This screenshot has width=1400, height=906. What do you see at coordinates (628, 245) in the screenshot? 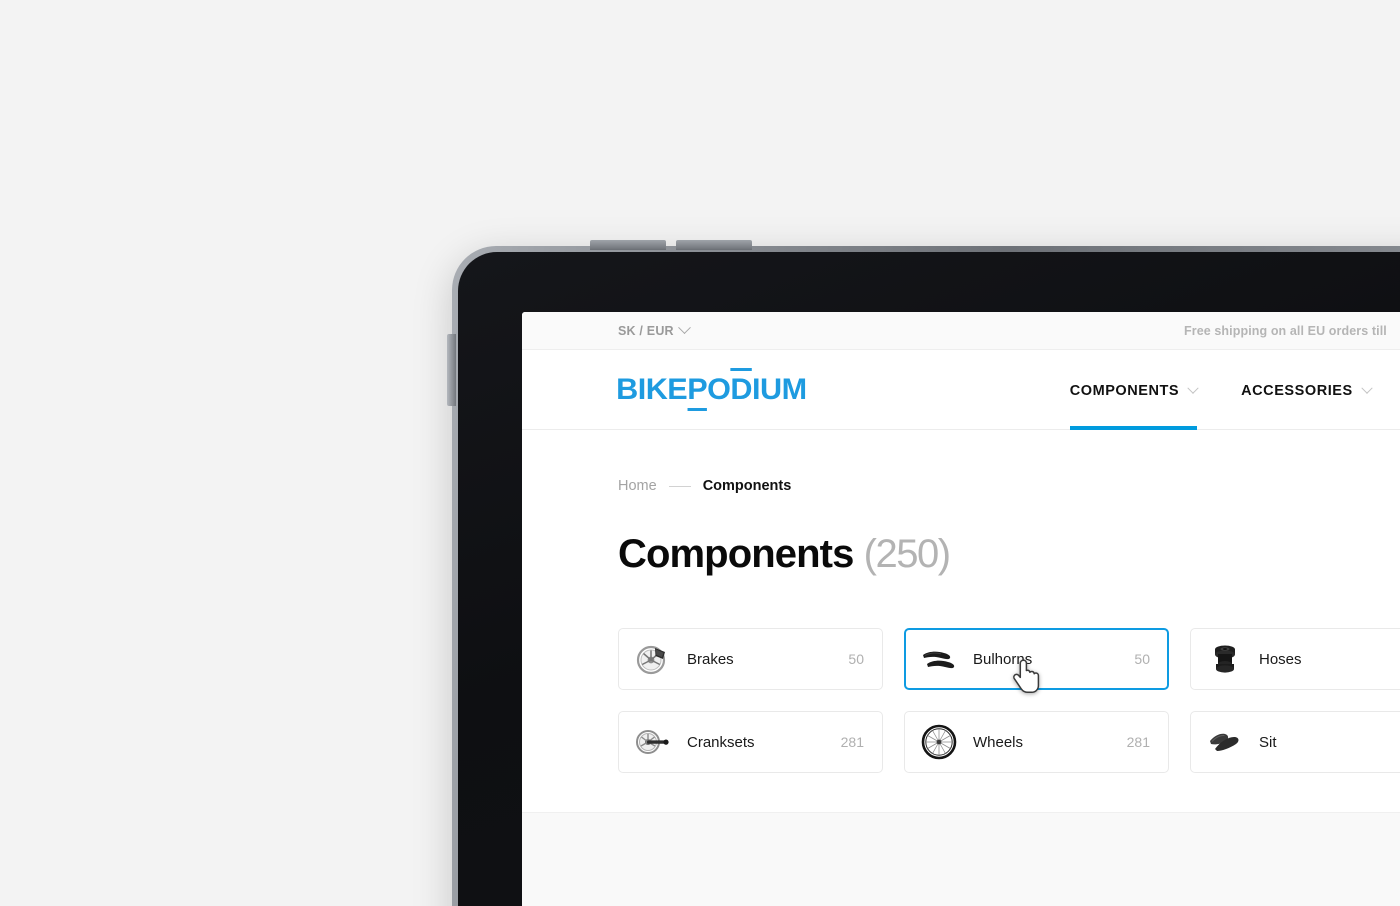
I see `volume-up-button` at bounding box center [628, 245].